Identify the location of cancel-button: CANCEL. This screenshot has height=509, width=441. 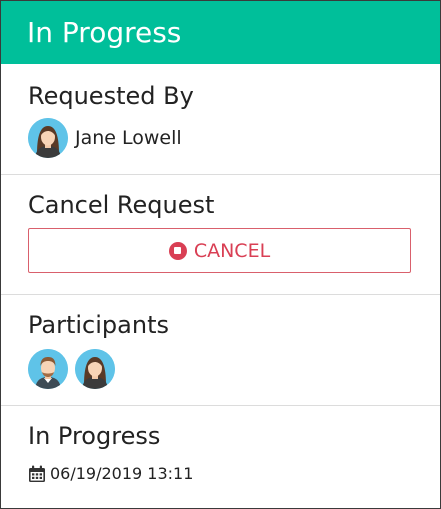
(219, 250).